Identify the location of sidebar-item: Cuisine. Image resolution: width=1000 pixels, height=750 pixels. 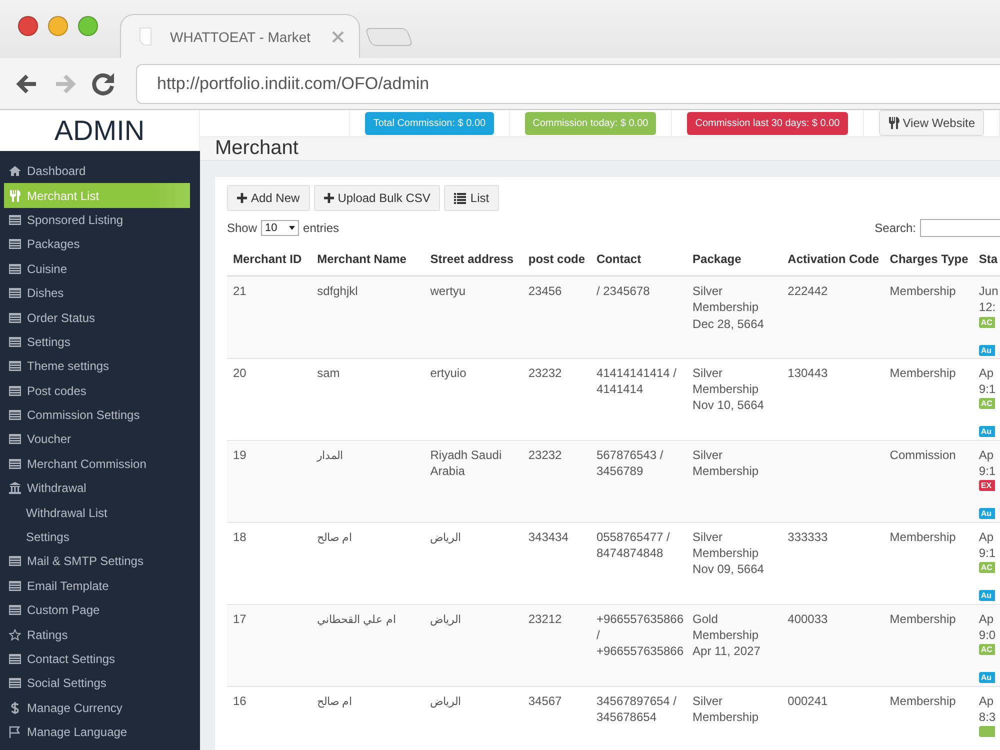
(95, 268).